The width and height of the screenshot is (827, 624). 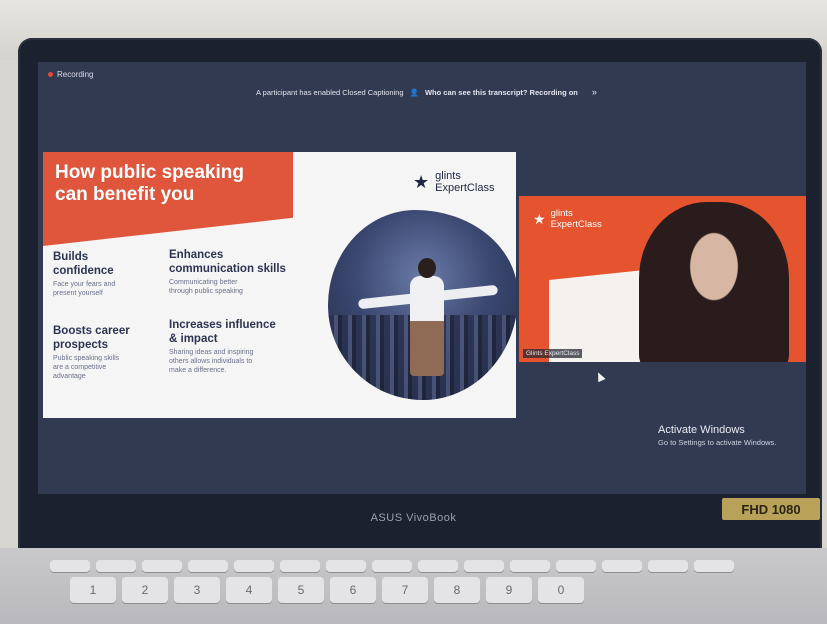 What do you see at coordinates (197, 590) in the screenshot?
I see `key-3: 3` at bounding box center [197, 590].